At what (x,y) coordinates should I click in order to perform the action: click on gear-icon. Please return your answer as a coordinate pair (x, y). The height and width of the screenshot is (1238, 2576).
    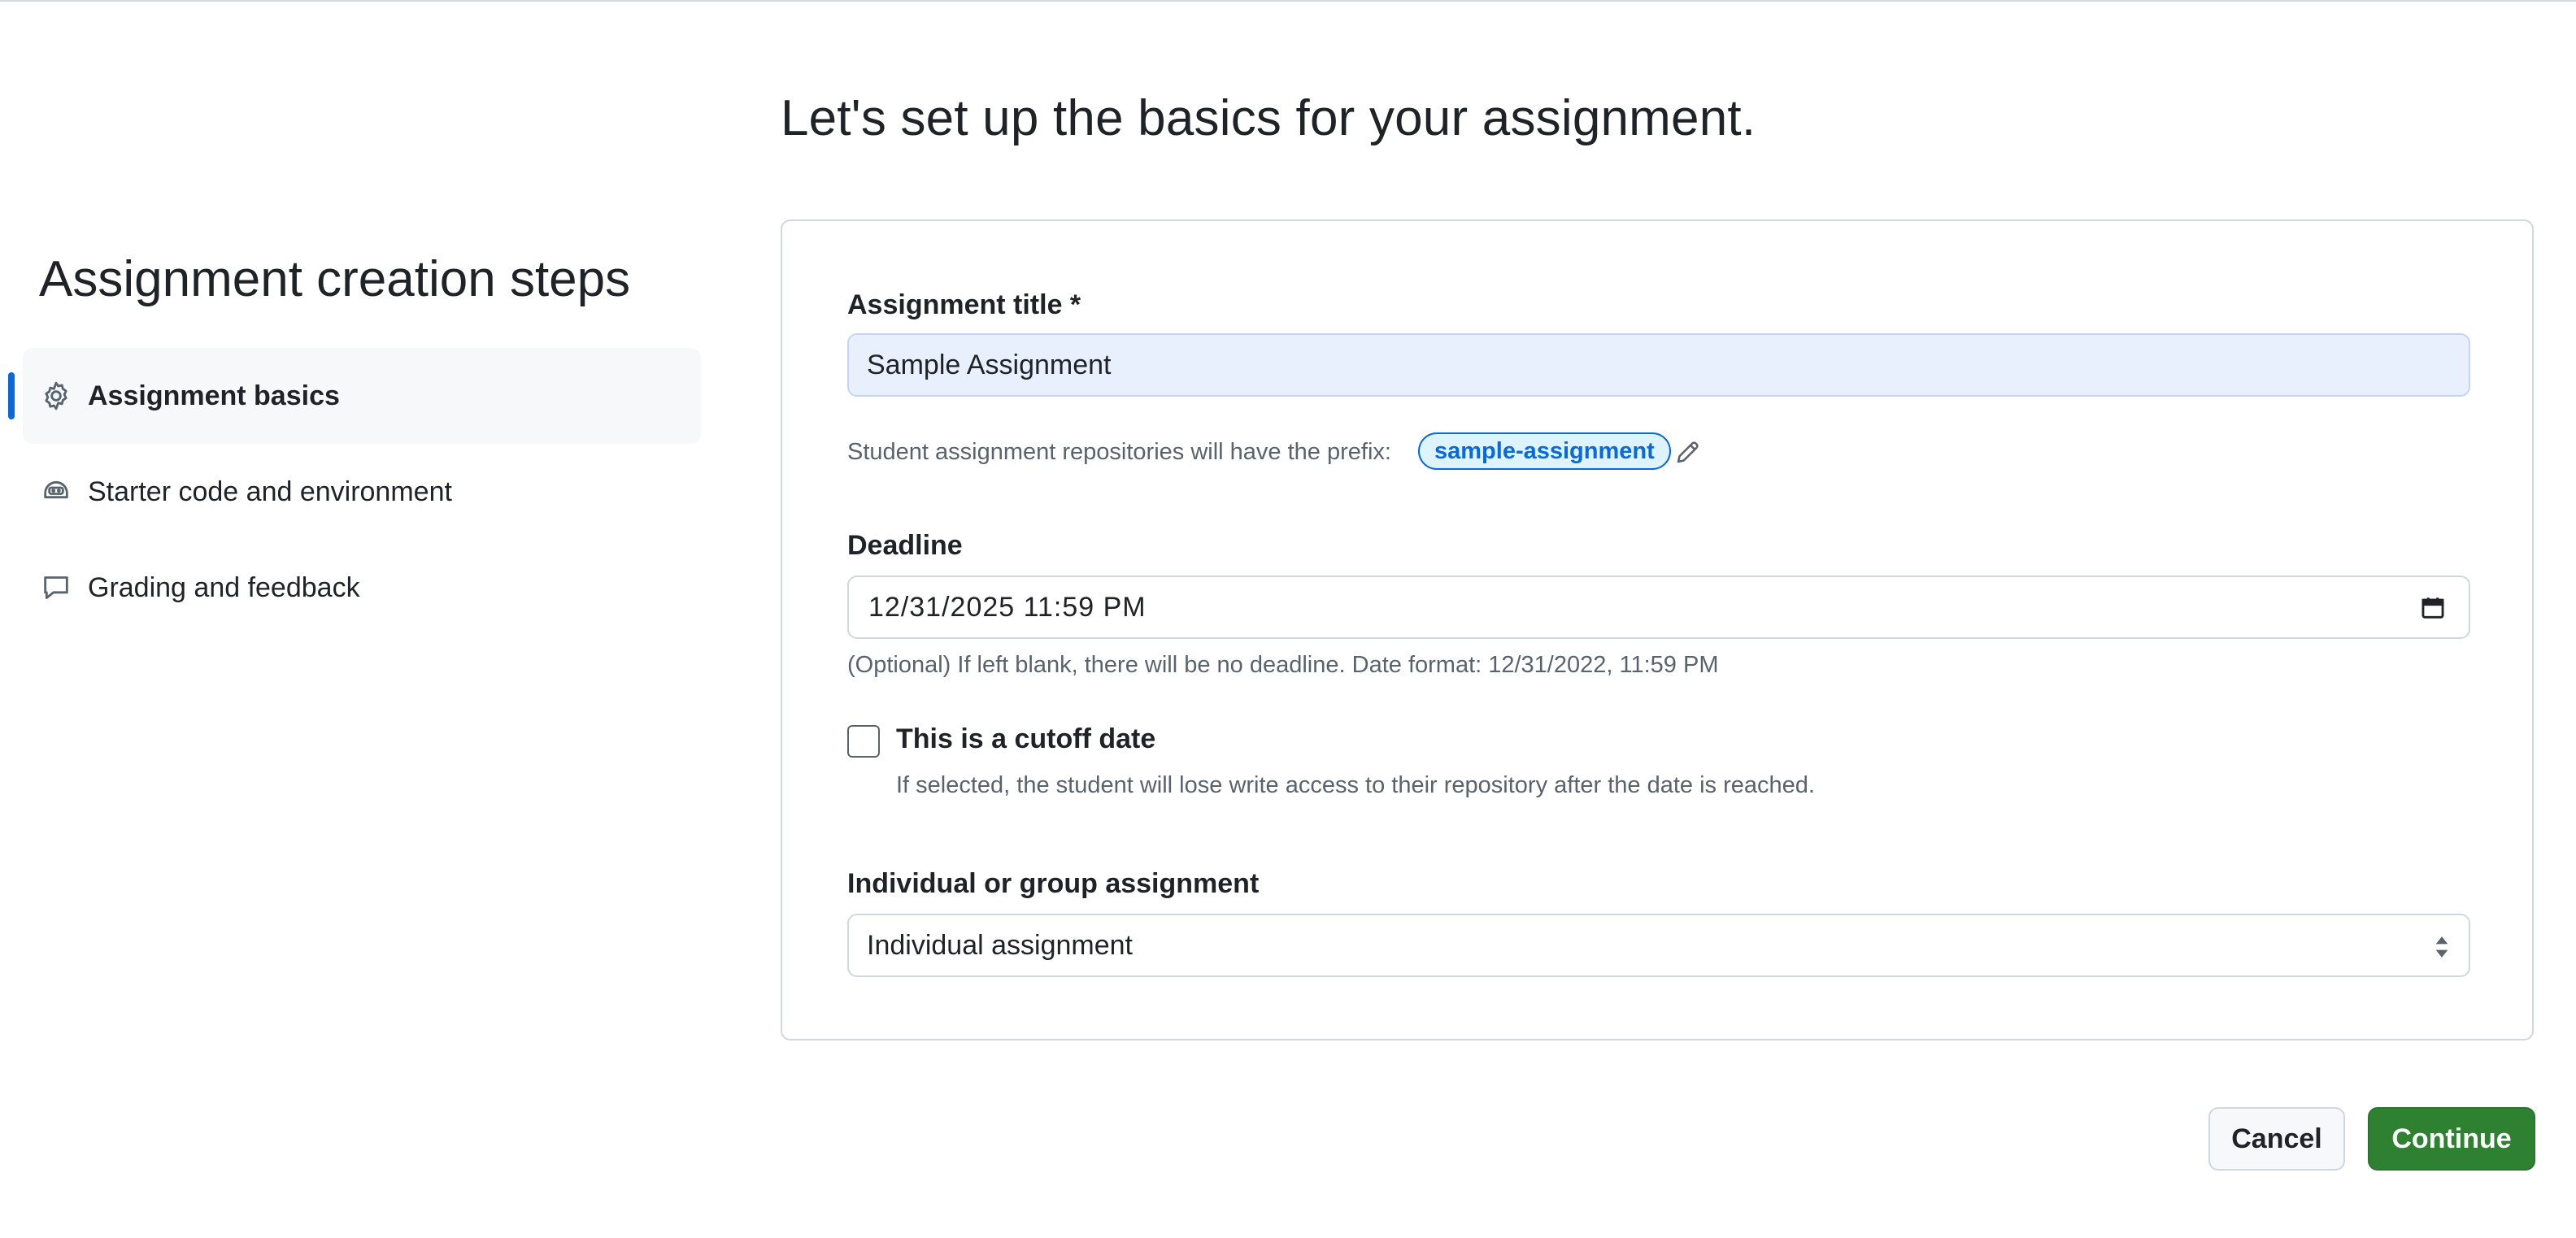
    Looking at the image, I should click on (56, 396).